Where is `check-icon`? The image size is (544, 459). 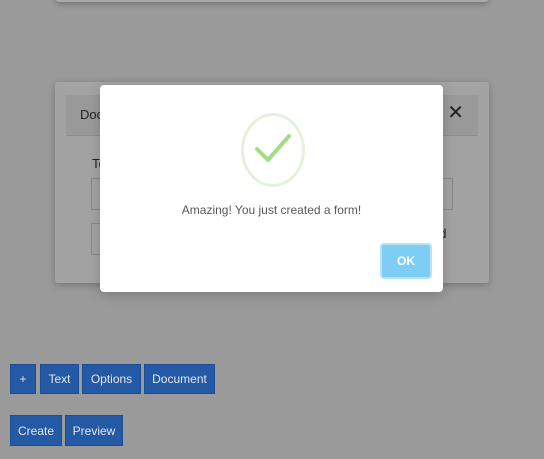
check-icon is located at coordinates (273, 150).